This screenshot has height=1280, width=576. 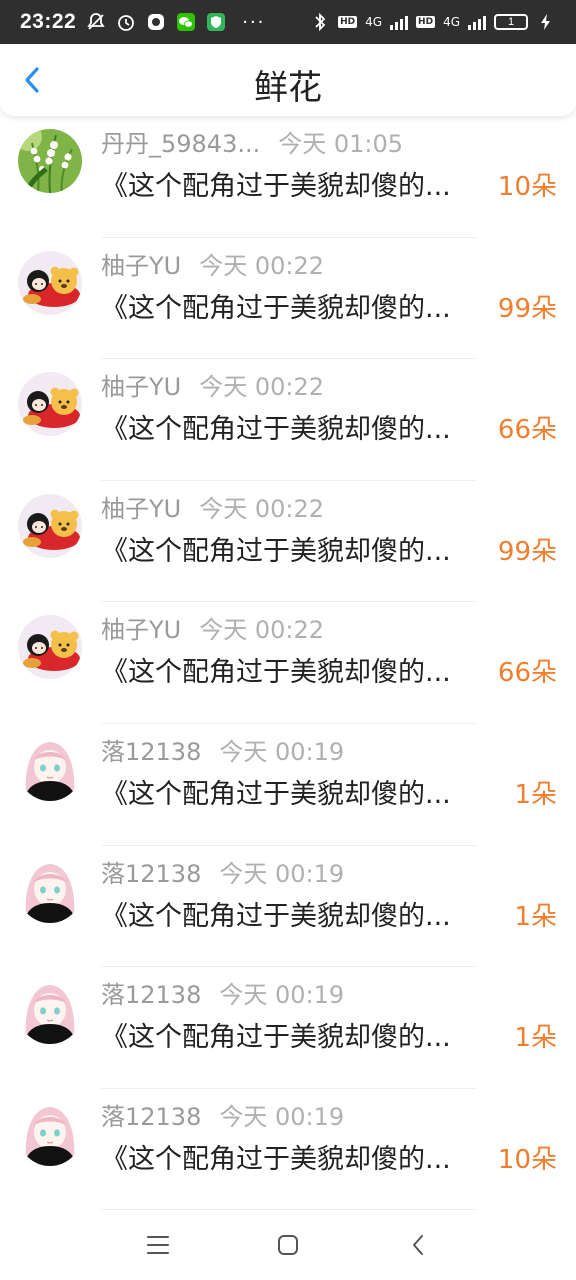 I want to click on back-nav-button, so click(x=418, y=1245).